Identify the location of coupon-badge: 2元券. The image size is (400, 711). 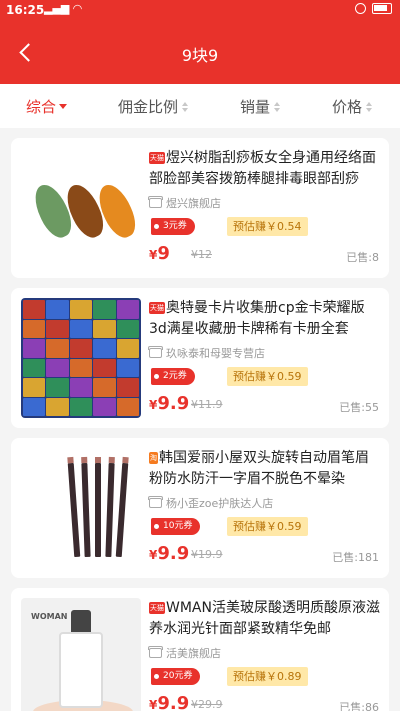
(173, 376).